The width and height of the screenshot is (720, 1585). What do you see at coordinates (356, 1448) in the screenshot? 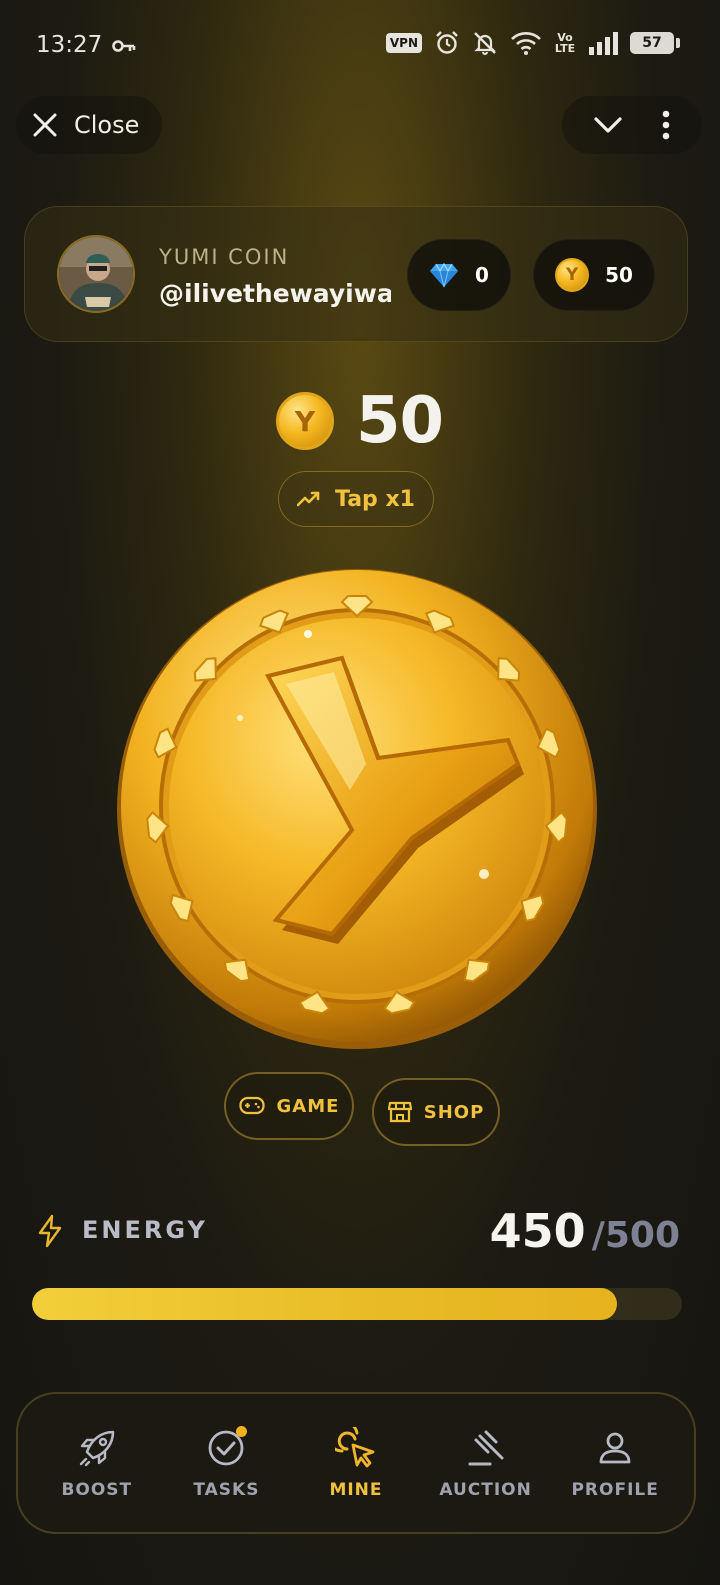
I see `tap-cursor-icon` at bounding box center [356, 1448].